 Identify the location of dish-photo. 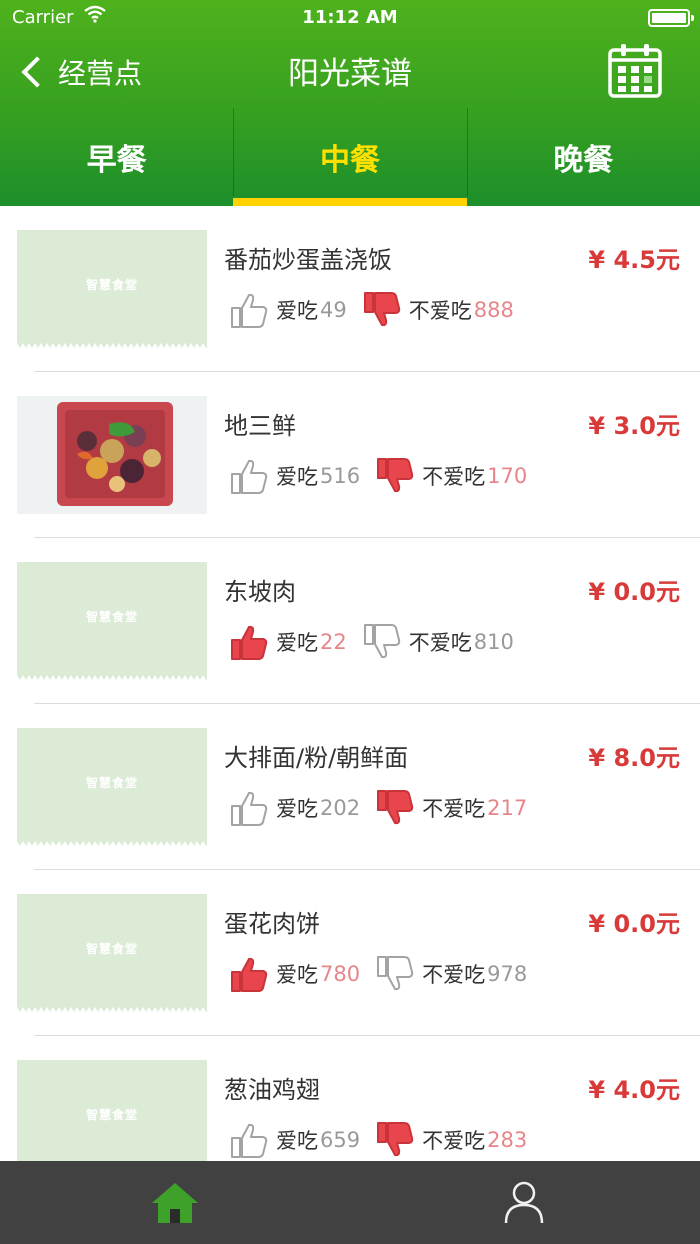
(112, 455).